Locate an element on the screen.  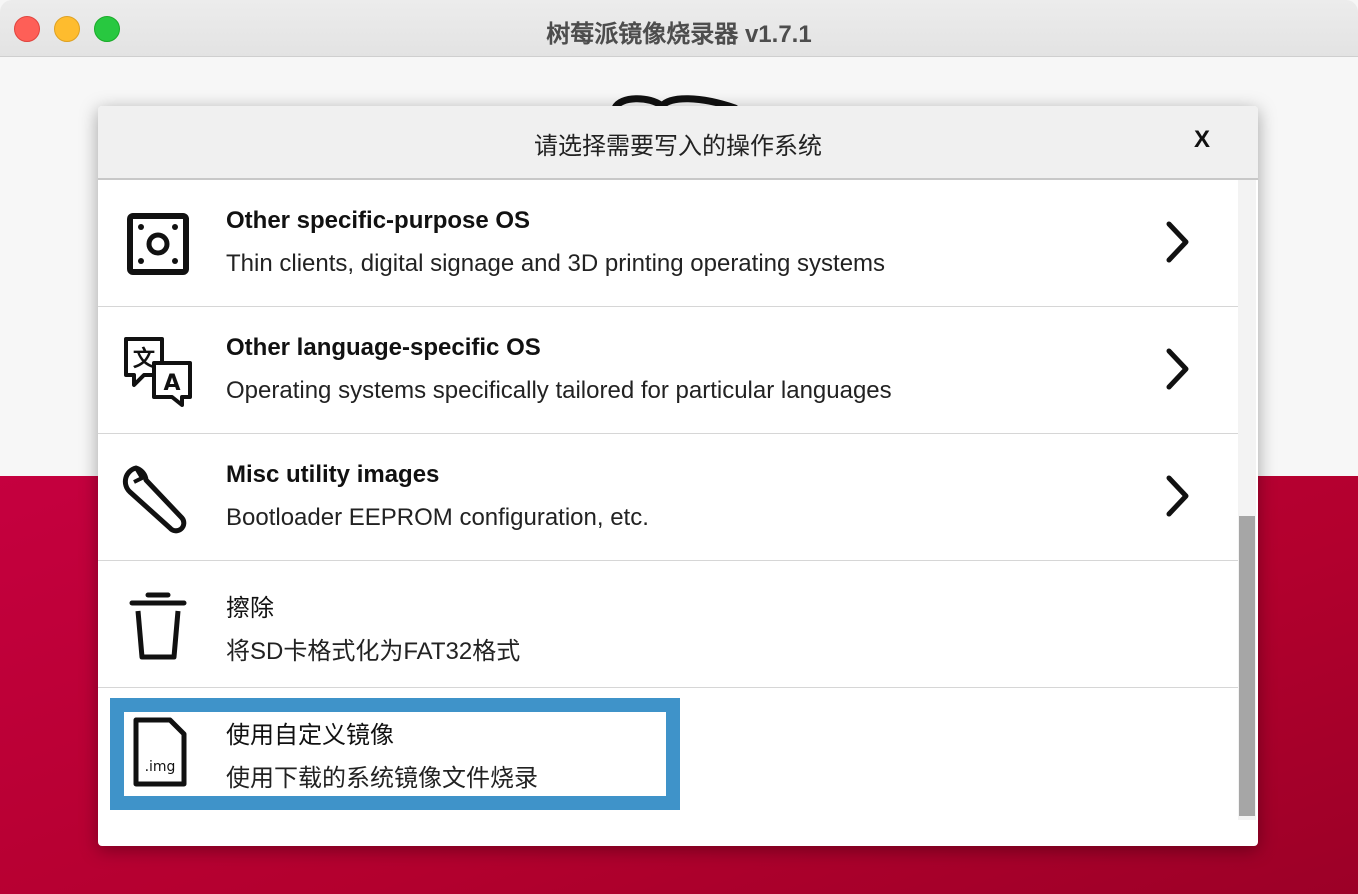
translate-icon: 文 A is located at coordinates (158, 372).